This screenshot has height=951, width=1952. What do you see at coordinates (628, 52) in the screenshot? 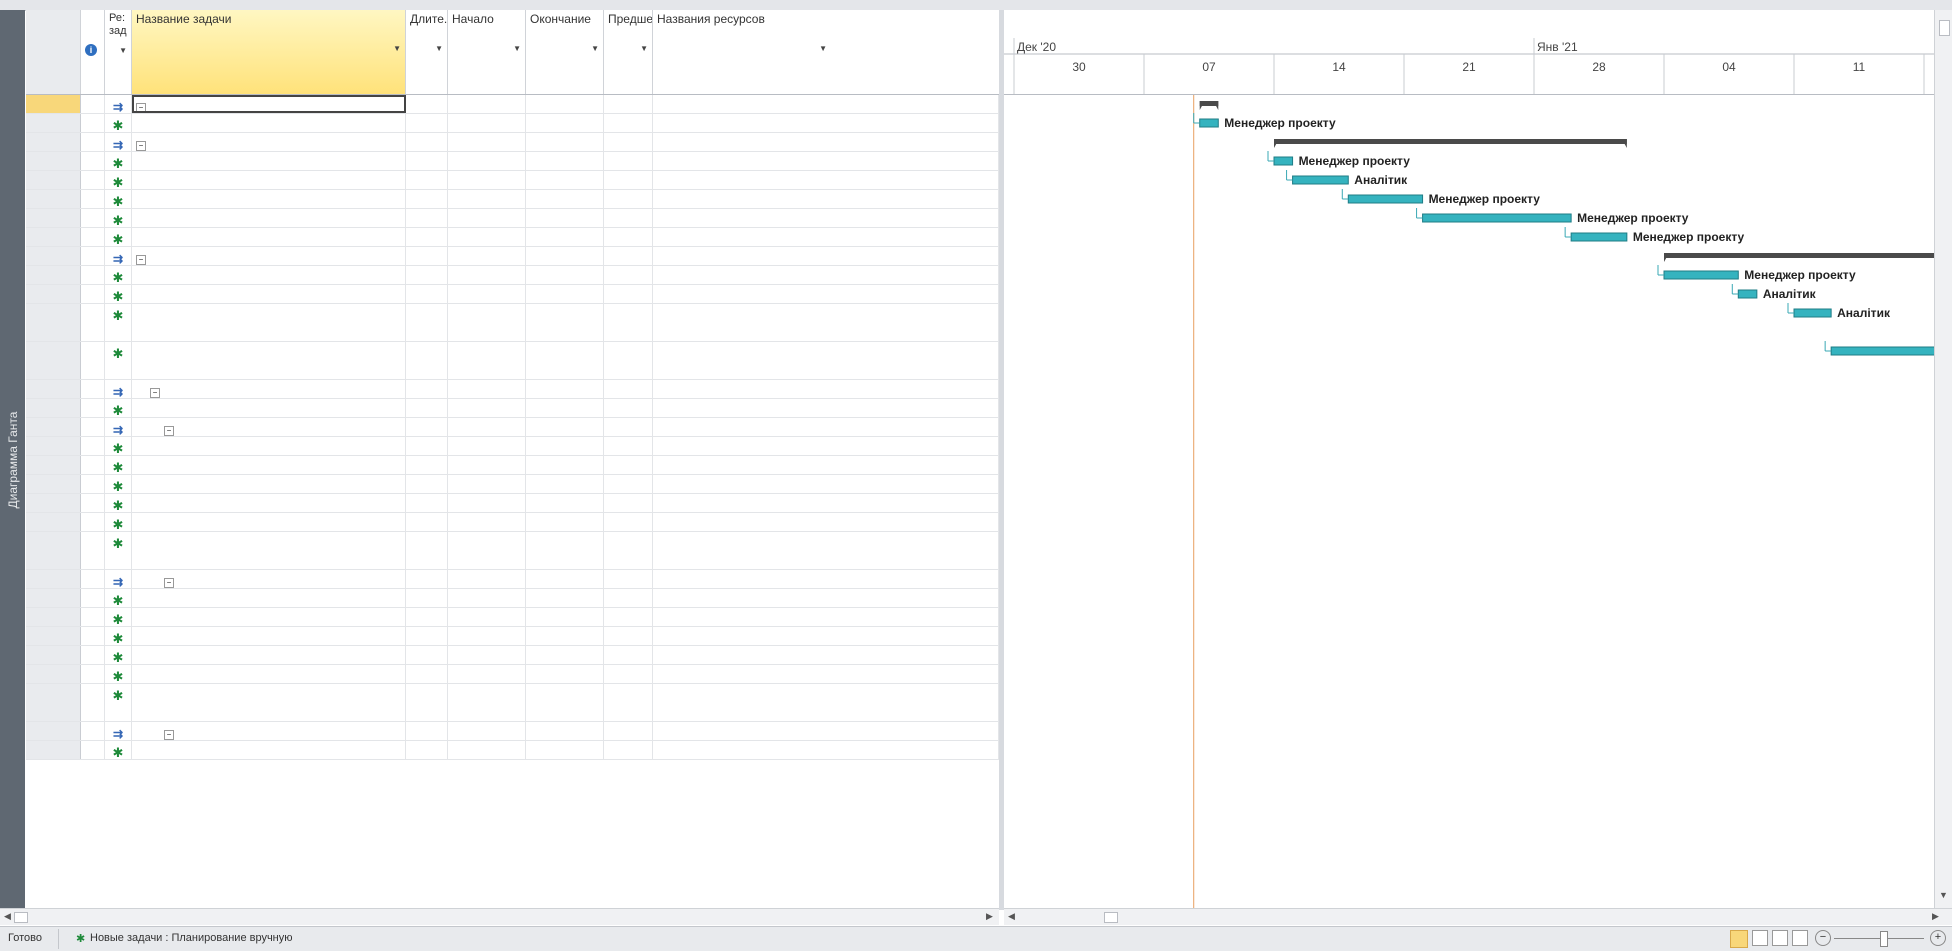
I see `predecessors-column-header: Предше ▼` at bounding box center [628, 52].